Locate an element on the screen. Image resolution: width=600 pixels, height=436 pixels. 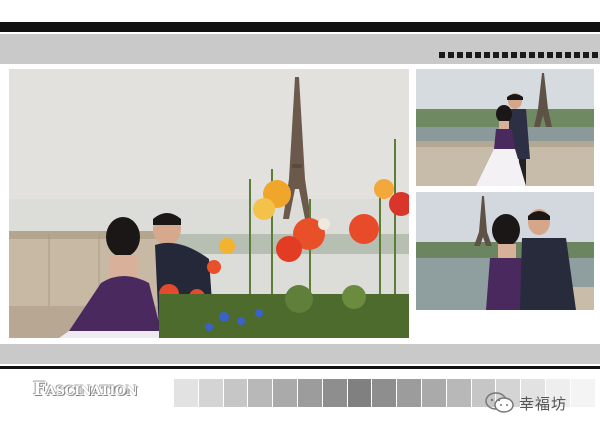
photo-couple-kiss-eiffel is located at coordinates (505, 251).